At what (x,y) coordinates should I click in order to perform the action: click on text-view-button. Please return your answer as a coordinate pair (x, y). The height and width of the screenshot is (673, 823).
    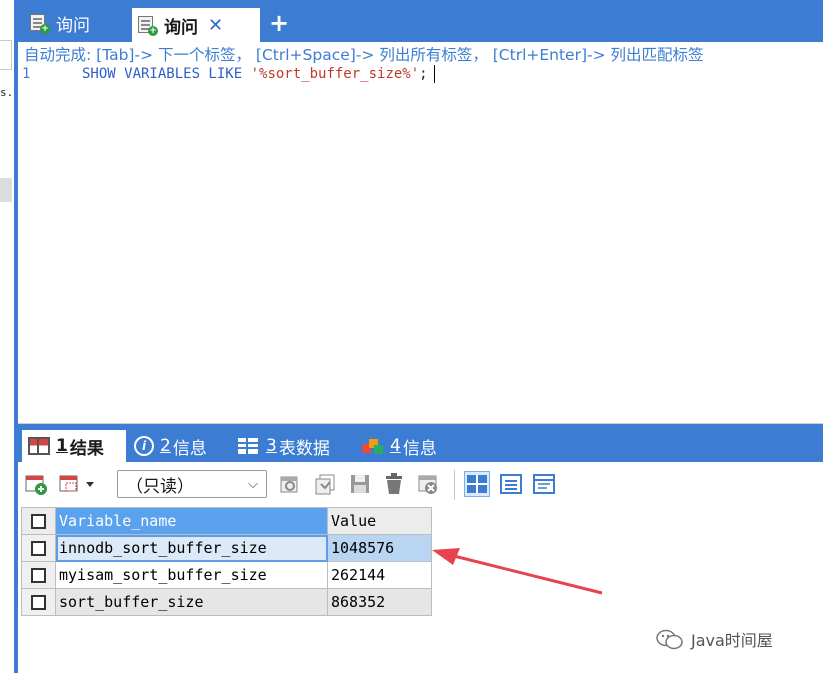
    Looking at the image, I should click on (544, 484).